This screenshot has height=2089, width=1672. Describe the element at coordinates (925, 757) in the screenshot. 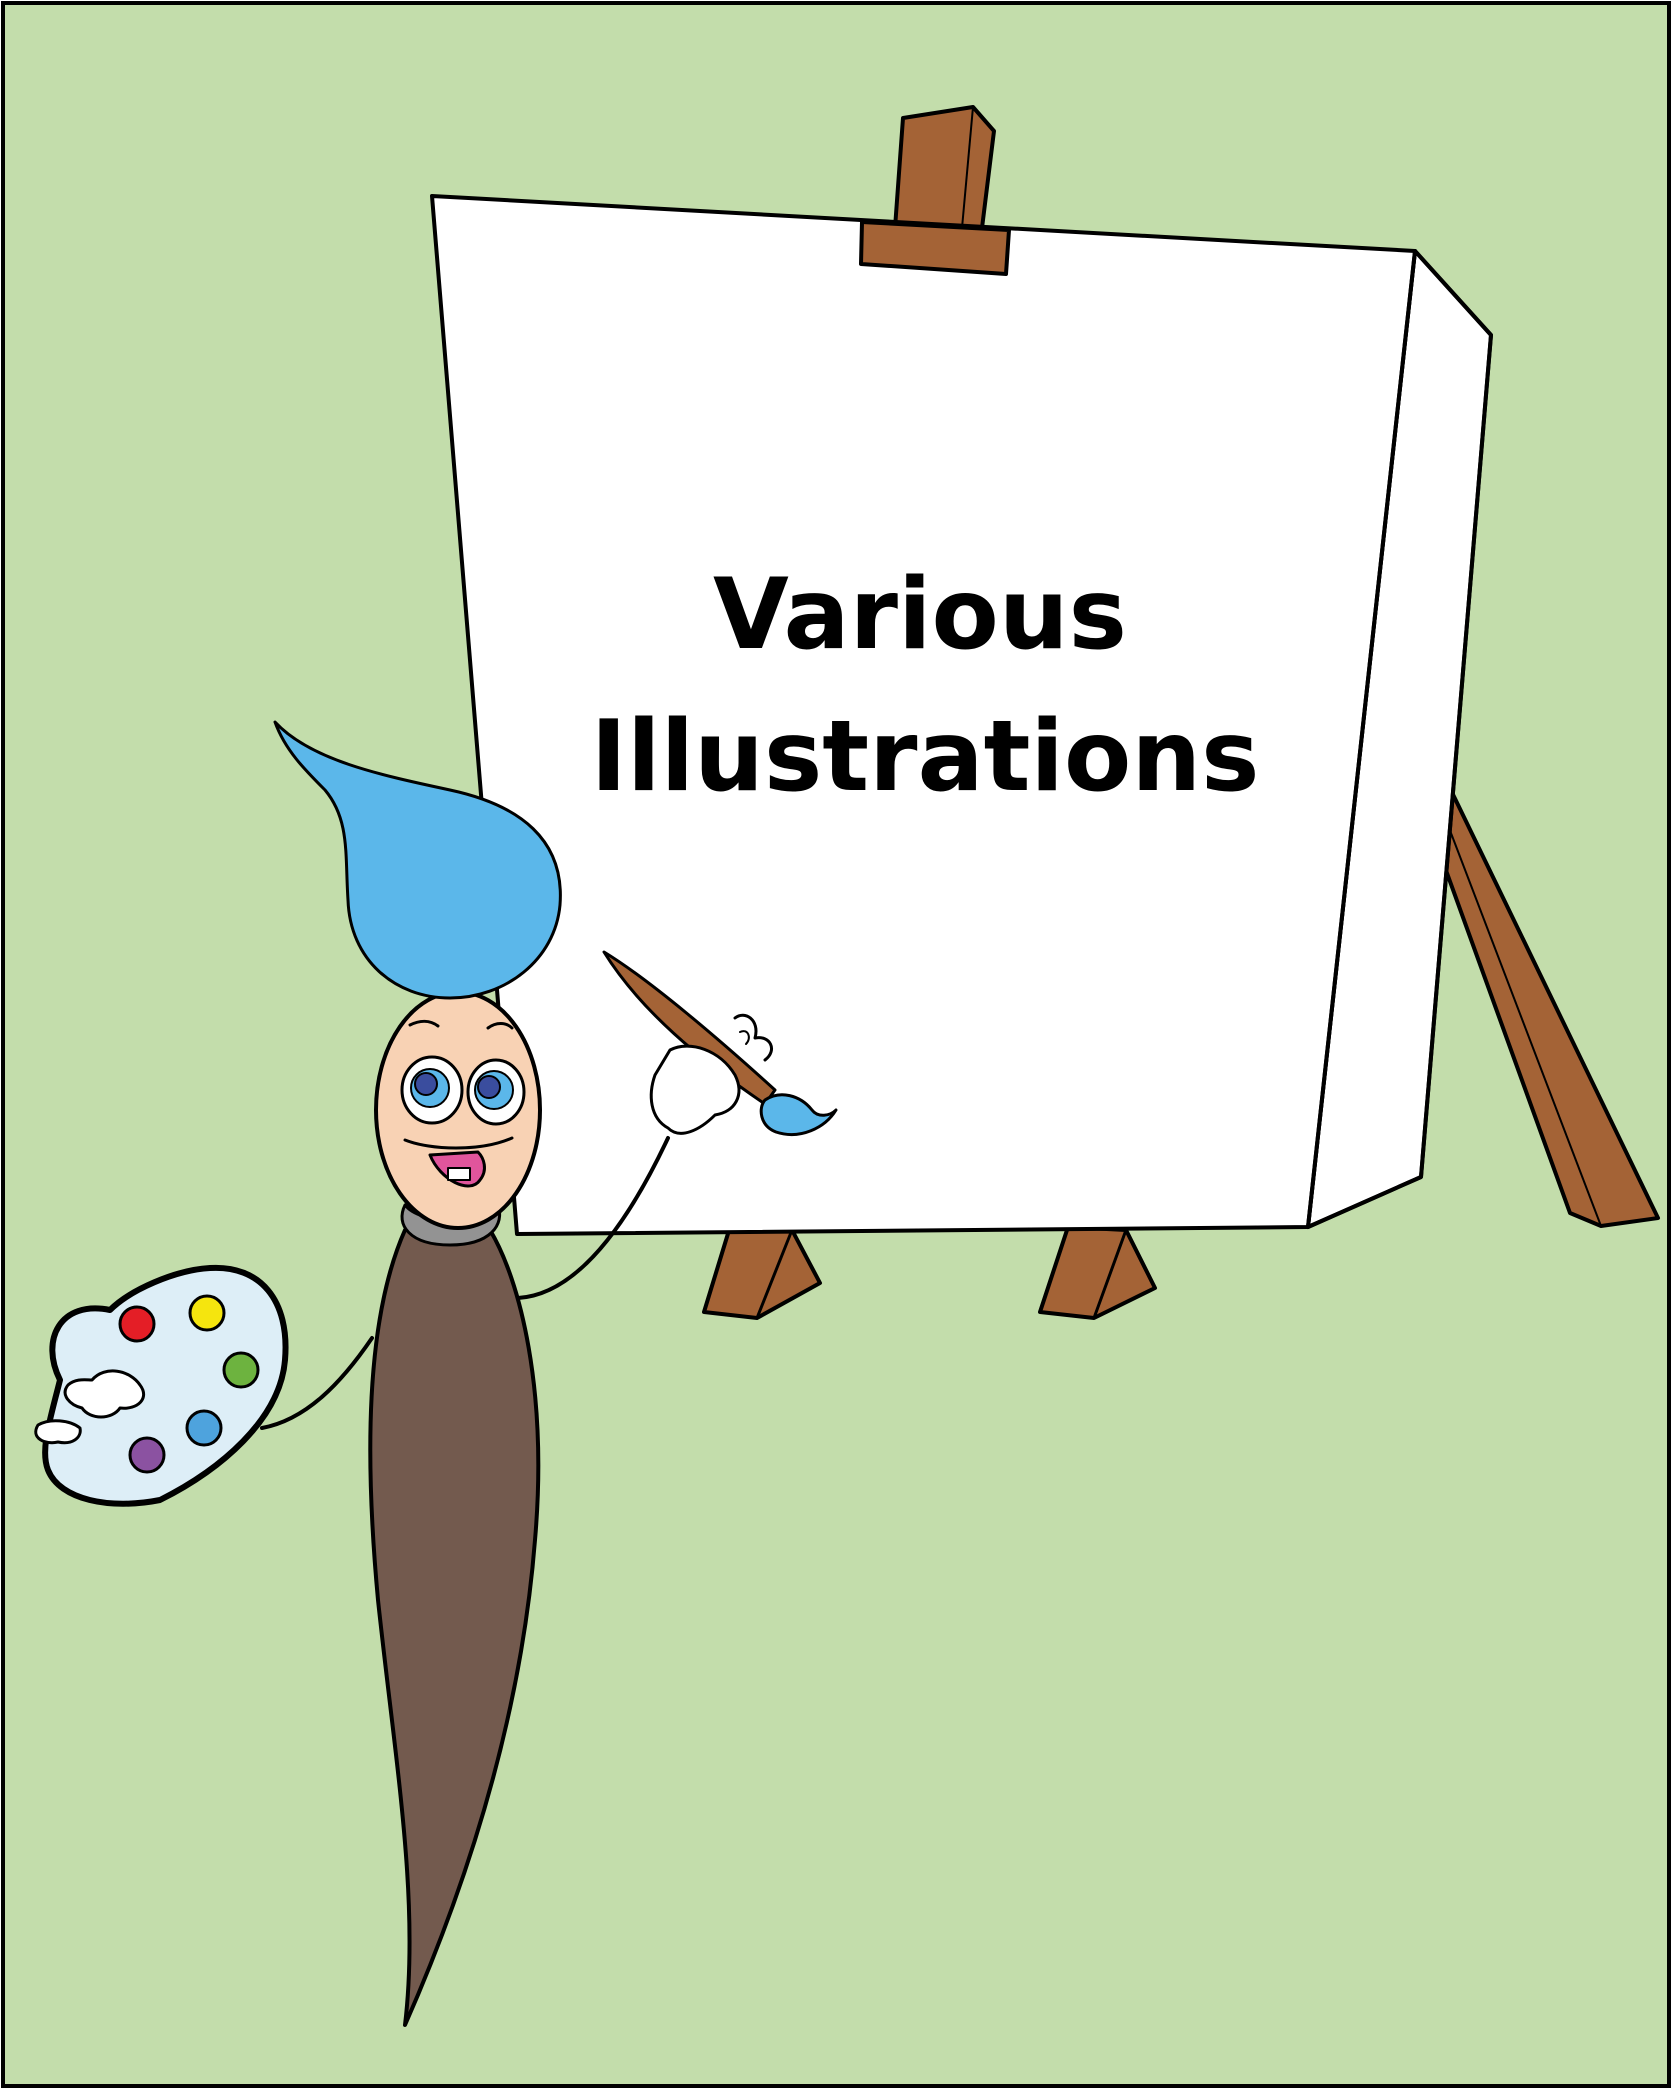

I see `canvas-title-line-2: Illustrations` at that location.